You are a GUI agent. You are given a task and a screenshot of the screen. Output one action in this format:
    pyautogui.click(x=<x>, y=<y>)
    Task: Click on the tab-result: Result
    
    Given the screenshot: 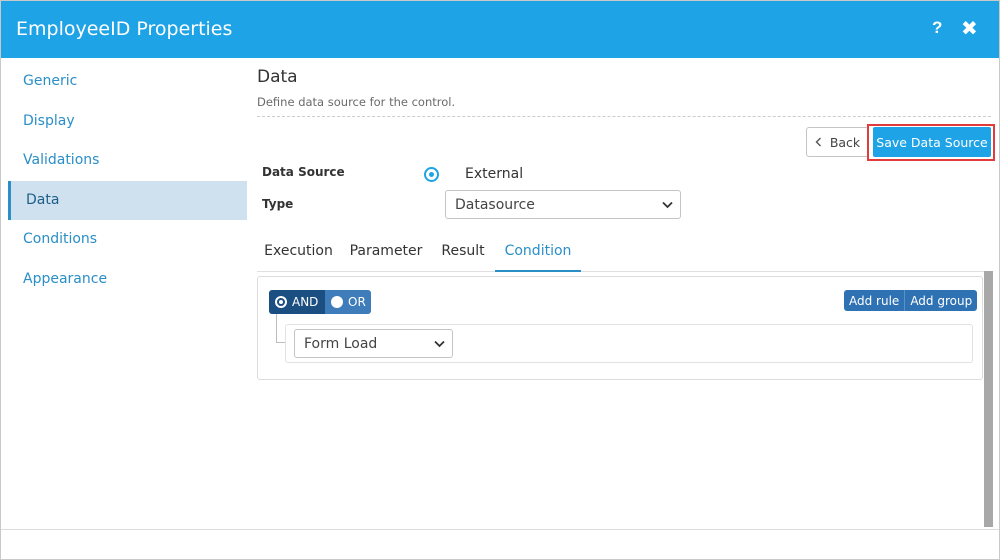 What is the action you would take?
    pyautogui.click(x=463, y=255)
    